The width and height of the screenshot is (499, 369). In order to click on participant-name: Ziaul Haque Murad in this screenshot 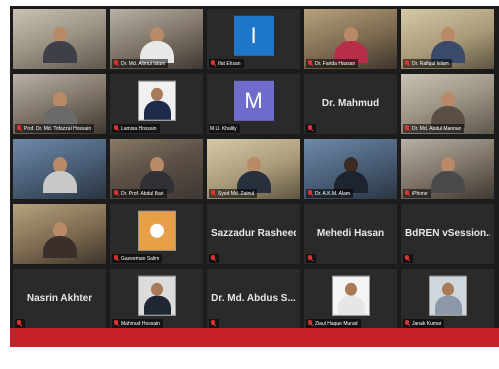, I will do `click(336, 323)`.